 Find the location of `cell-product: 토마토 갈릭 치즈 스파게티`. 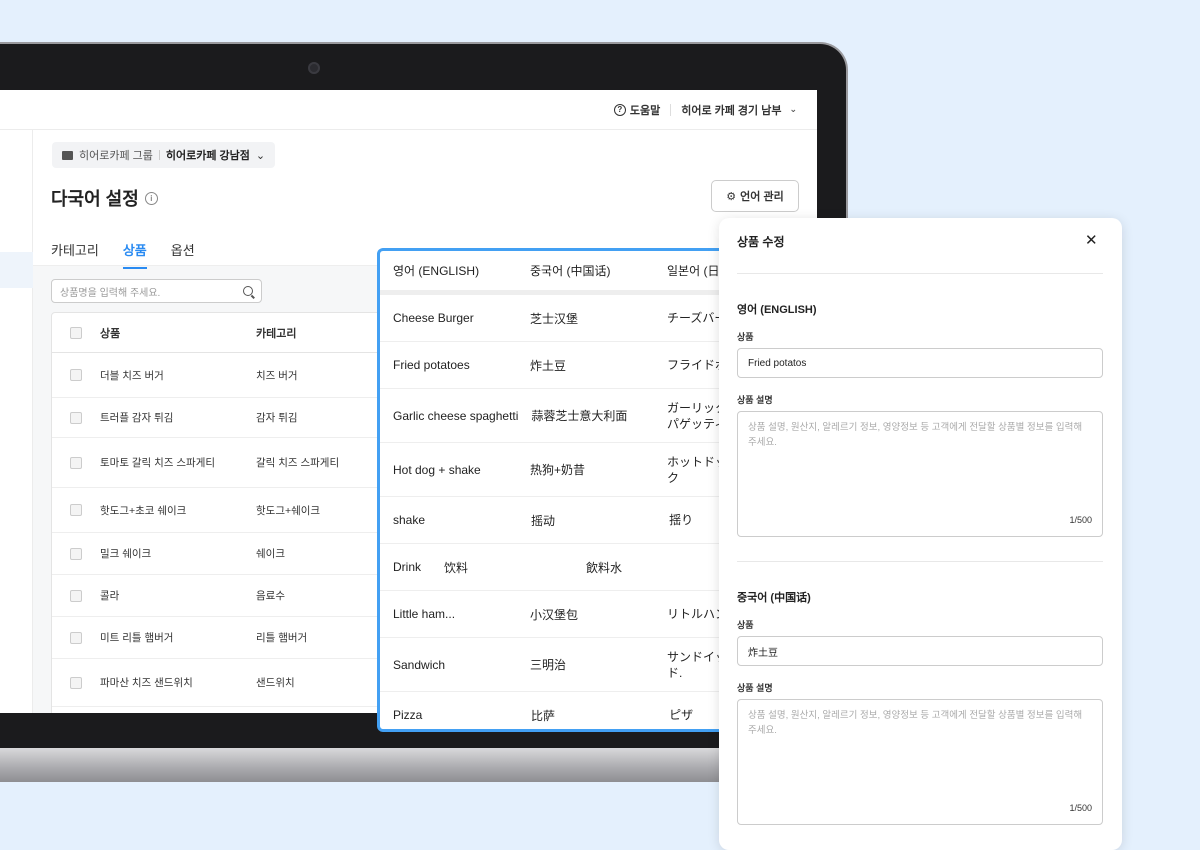

cell-product: 토마토 갈릭 치즈 스파게티 is located at coordinates (158, 463).